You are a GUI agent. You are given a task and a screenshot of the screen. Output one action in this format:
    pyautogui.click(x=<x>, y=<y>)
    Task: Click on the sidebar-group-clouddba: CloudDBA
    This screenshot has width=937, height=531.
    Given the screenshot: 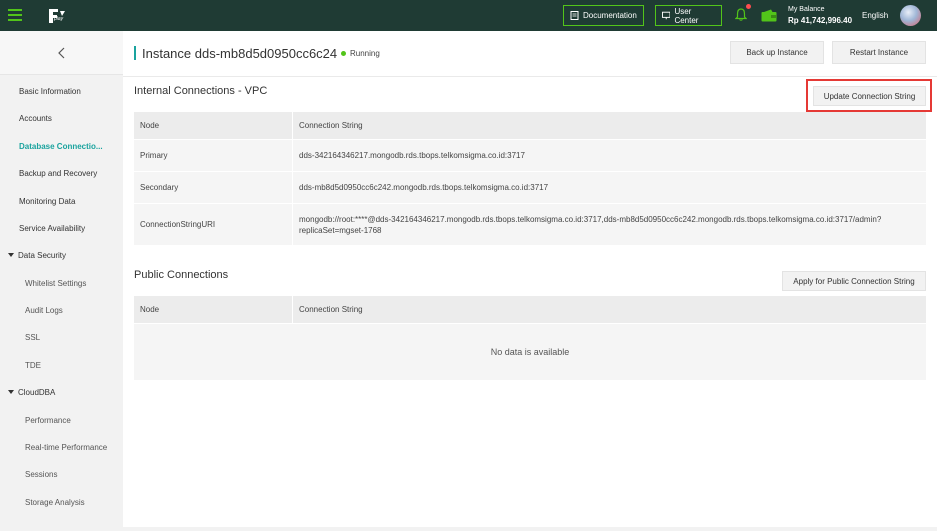 What is the action you would take?
    pyautogui.click(x=61, y=392)
    